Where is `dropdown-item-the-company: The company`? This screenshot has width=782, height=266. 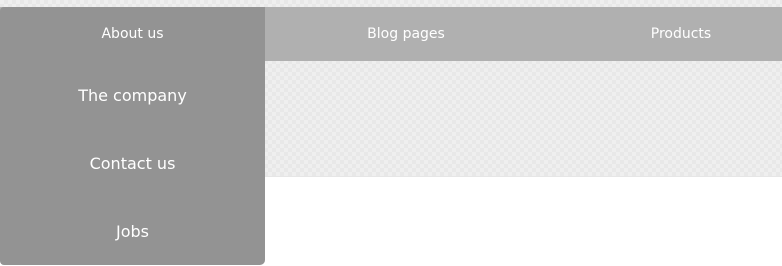
dropdown-item-the-company: The company is located at coordinates (132, 95).